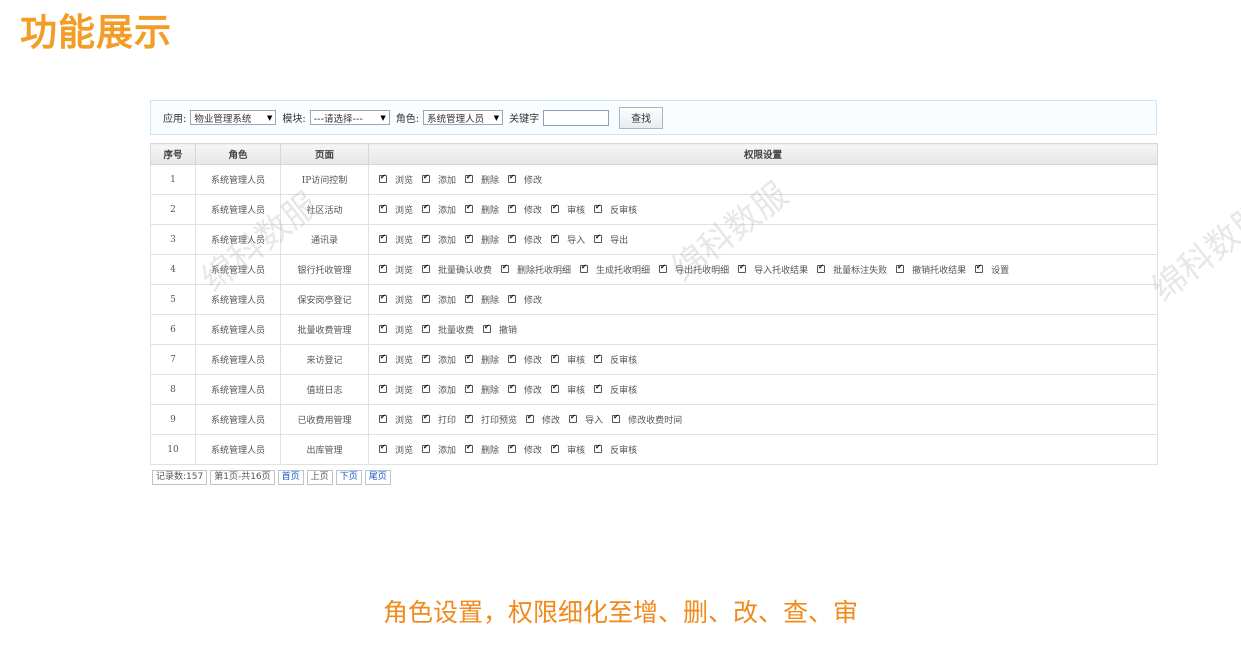  I want to click on column-header-permissions: 权限设置, so click(763, 154).